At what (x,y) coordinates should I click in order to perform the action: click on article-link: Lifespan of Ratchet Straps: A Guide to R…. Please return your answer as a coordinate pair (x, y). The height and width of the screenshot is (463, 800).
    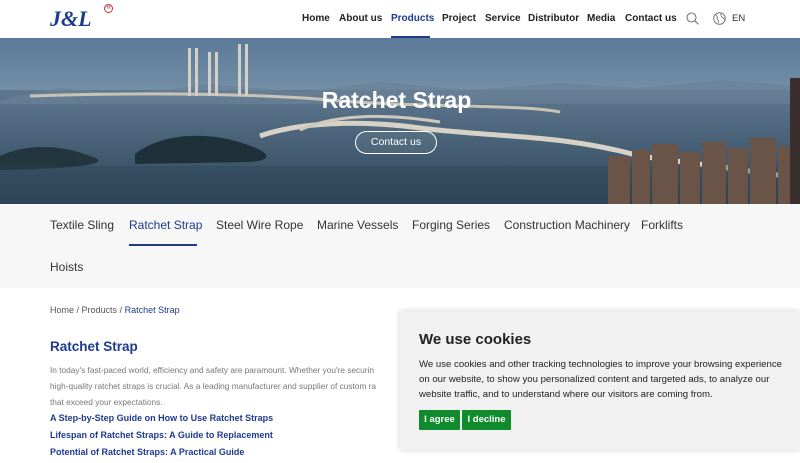
    Looking at the image, I should click on (161, 437).